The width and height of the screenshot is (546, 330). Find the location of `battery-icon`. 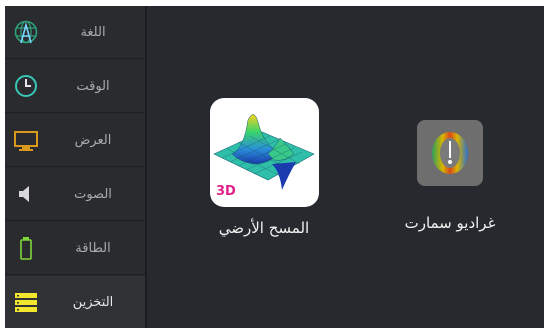

battery-icon is located at coordinates (26, 248).